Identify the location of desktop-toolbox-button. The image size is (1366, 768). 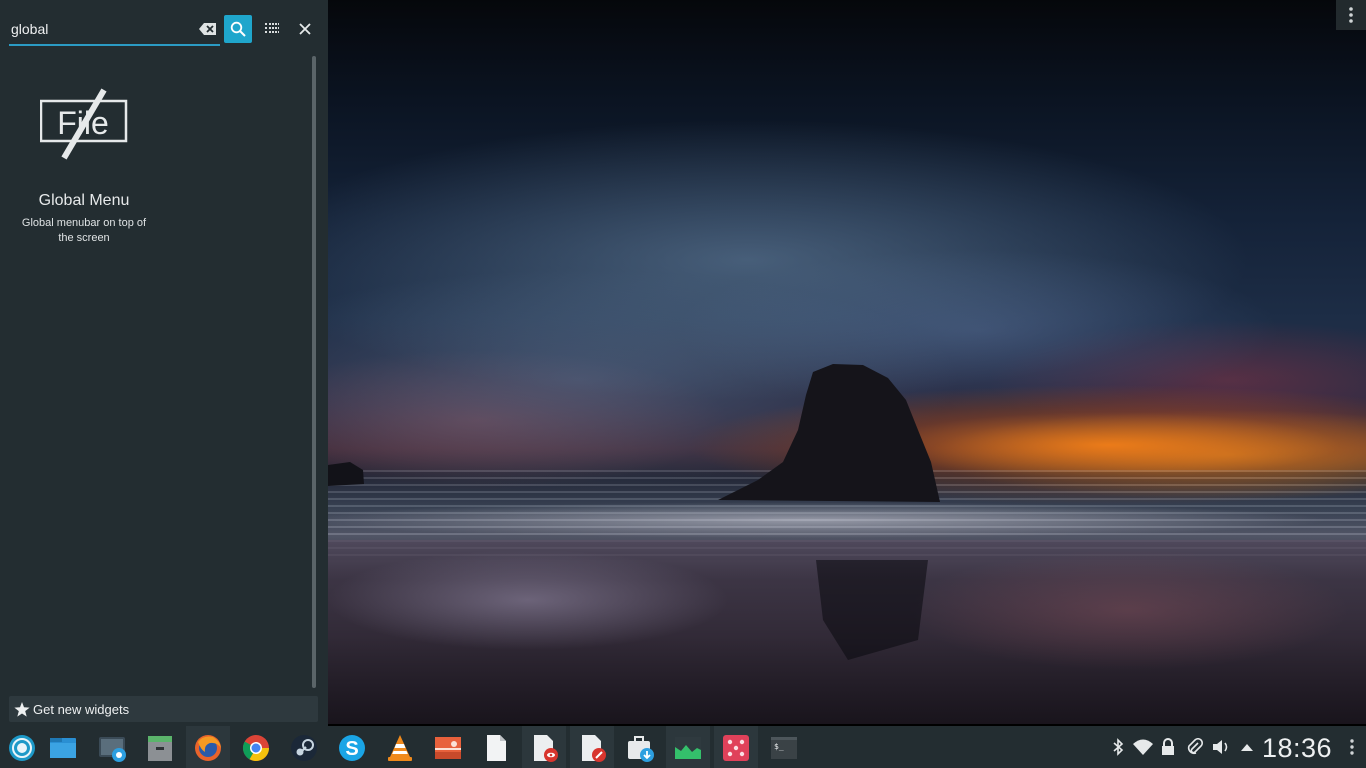
(1351, 15).